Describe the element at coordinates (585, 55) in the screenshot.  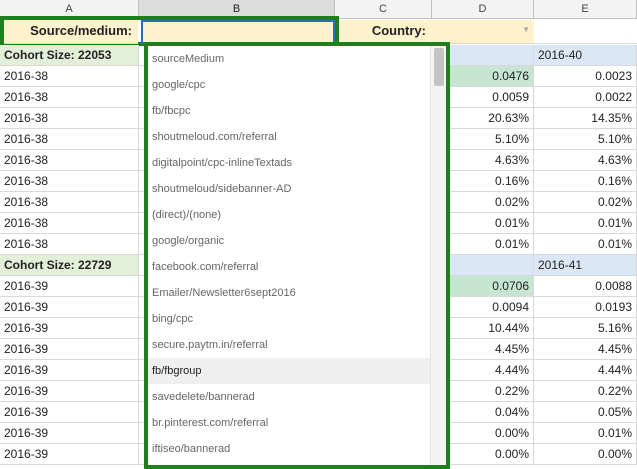
I see `cohort-week-header-e: 2016-40` at that location.